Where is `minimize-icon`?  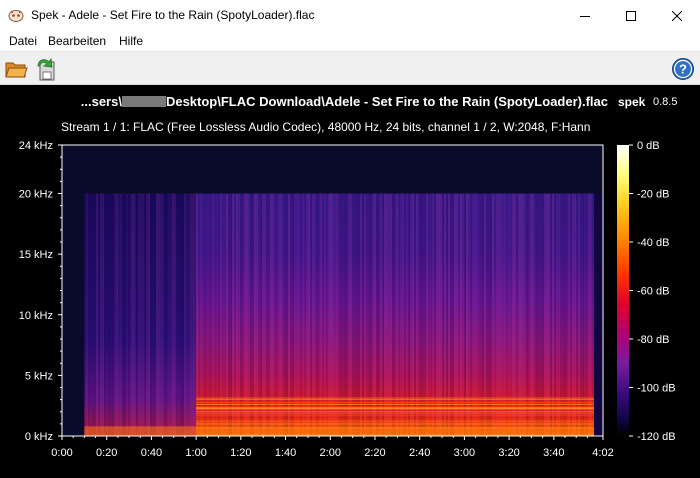 minimize-icon is located at coordinates (585, 16).